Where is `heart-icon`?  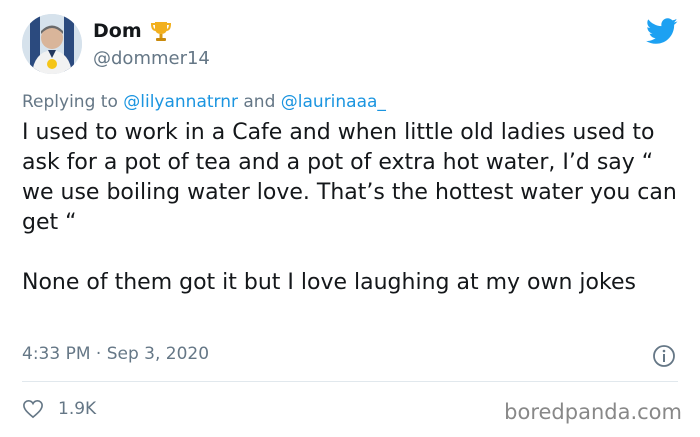
heart-icon is located at coordinates (33, 409).